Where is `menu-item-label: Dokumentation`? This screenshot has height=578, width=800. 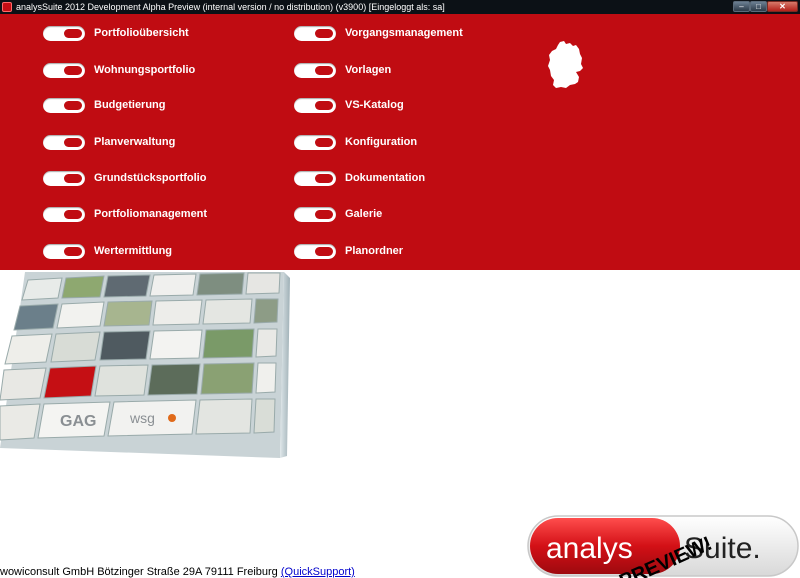 menu-item-label: Dokumentation is located at coordinates (385, 178).